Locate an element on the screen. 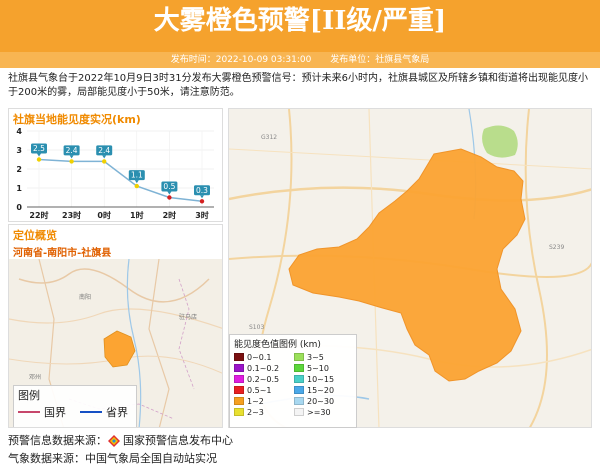 The height and width of the screenshot is (471, 600). visibility-legend-item: 10~15 is located at coordinates (324, 379).